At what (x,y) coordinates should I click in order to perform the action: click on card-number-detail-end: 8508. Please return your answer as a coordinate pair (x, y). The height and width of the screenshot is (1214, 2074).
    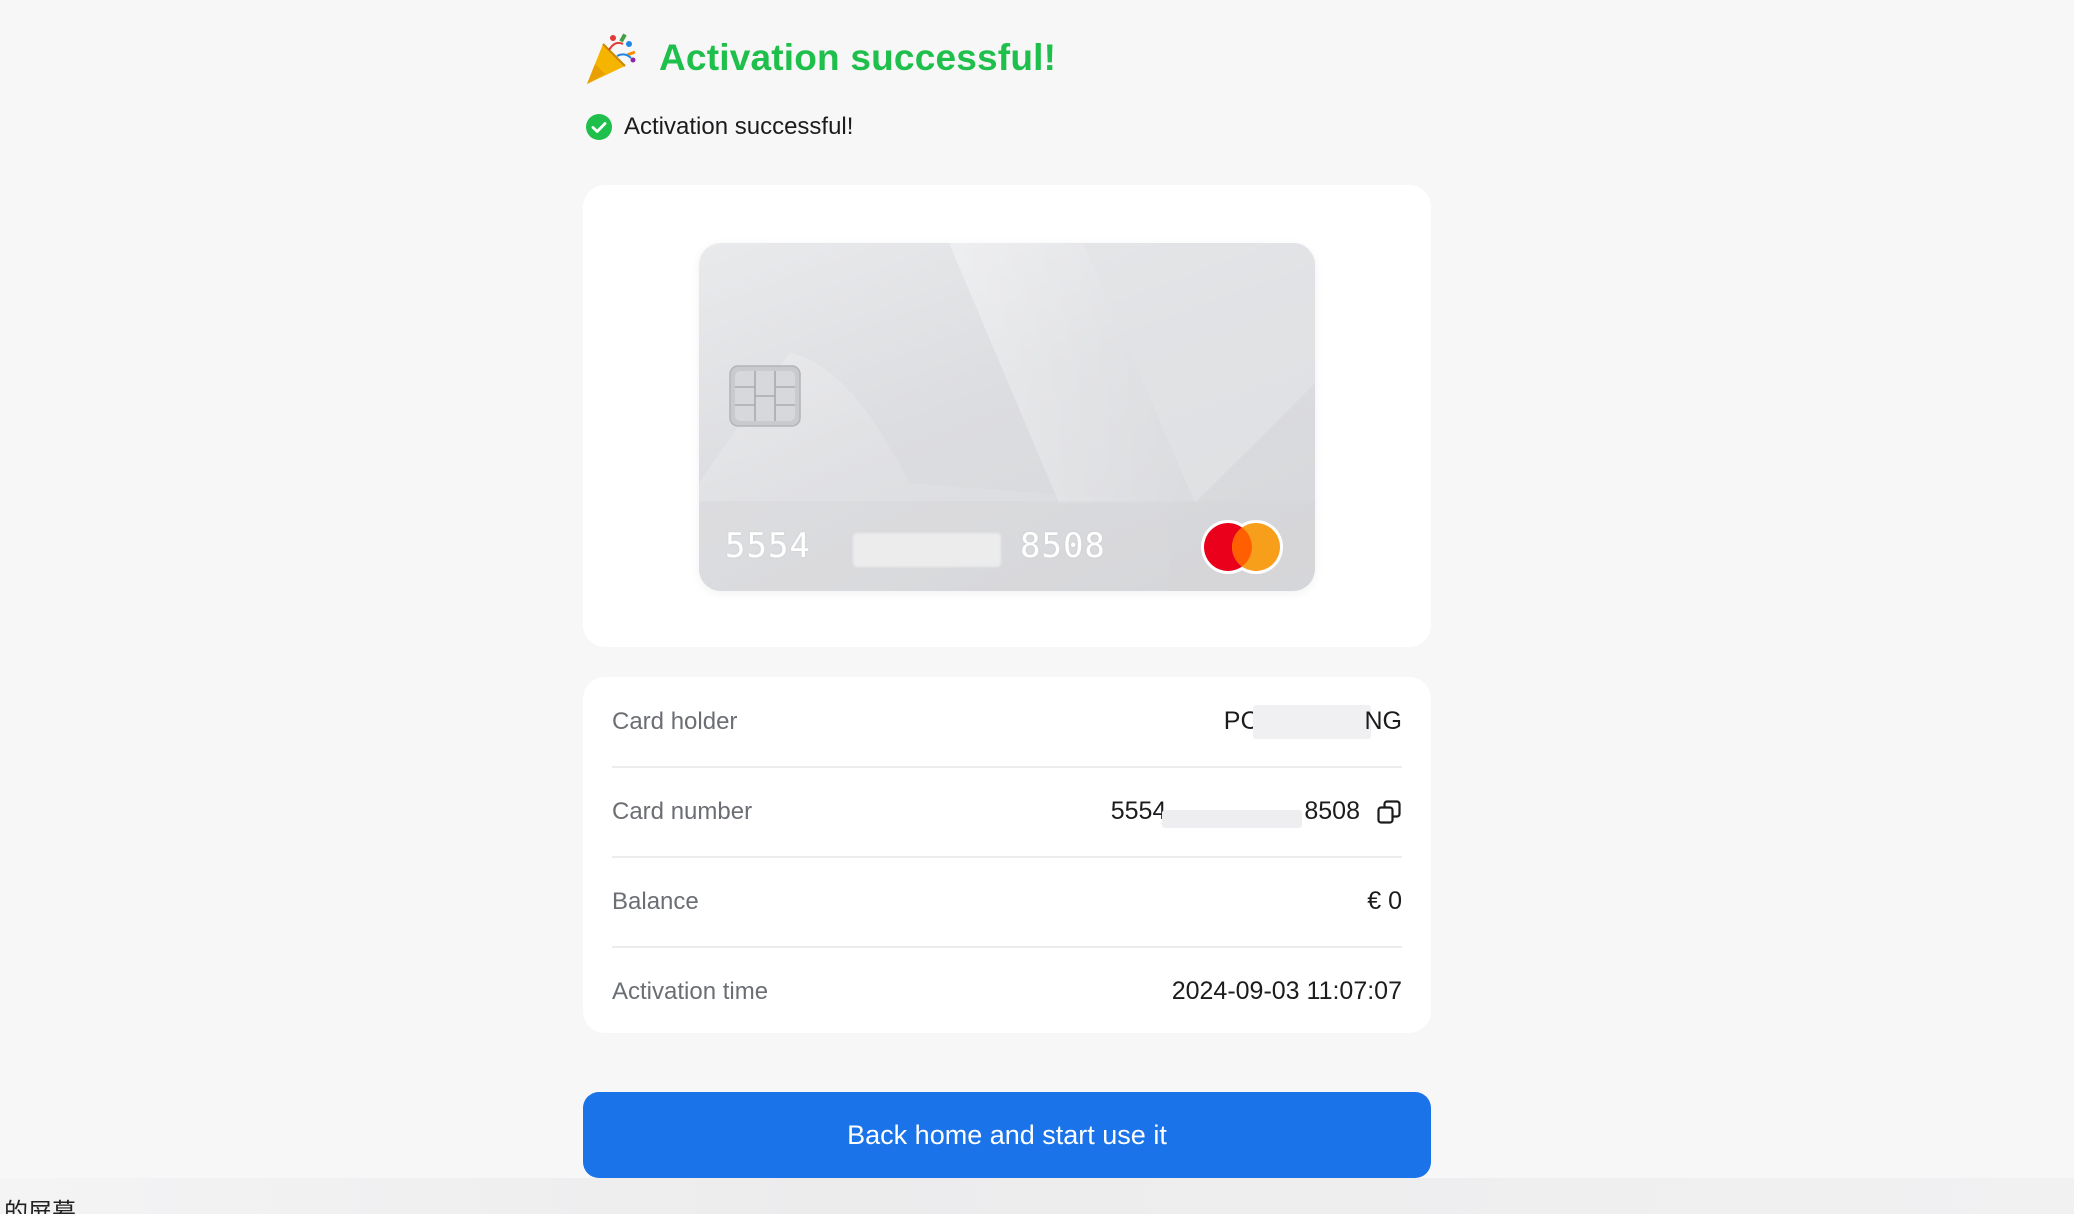
    Looking at the image, I should click on (1332, 811).